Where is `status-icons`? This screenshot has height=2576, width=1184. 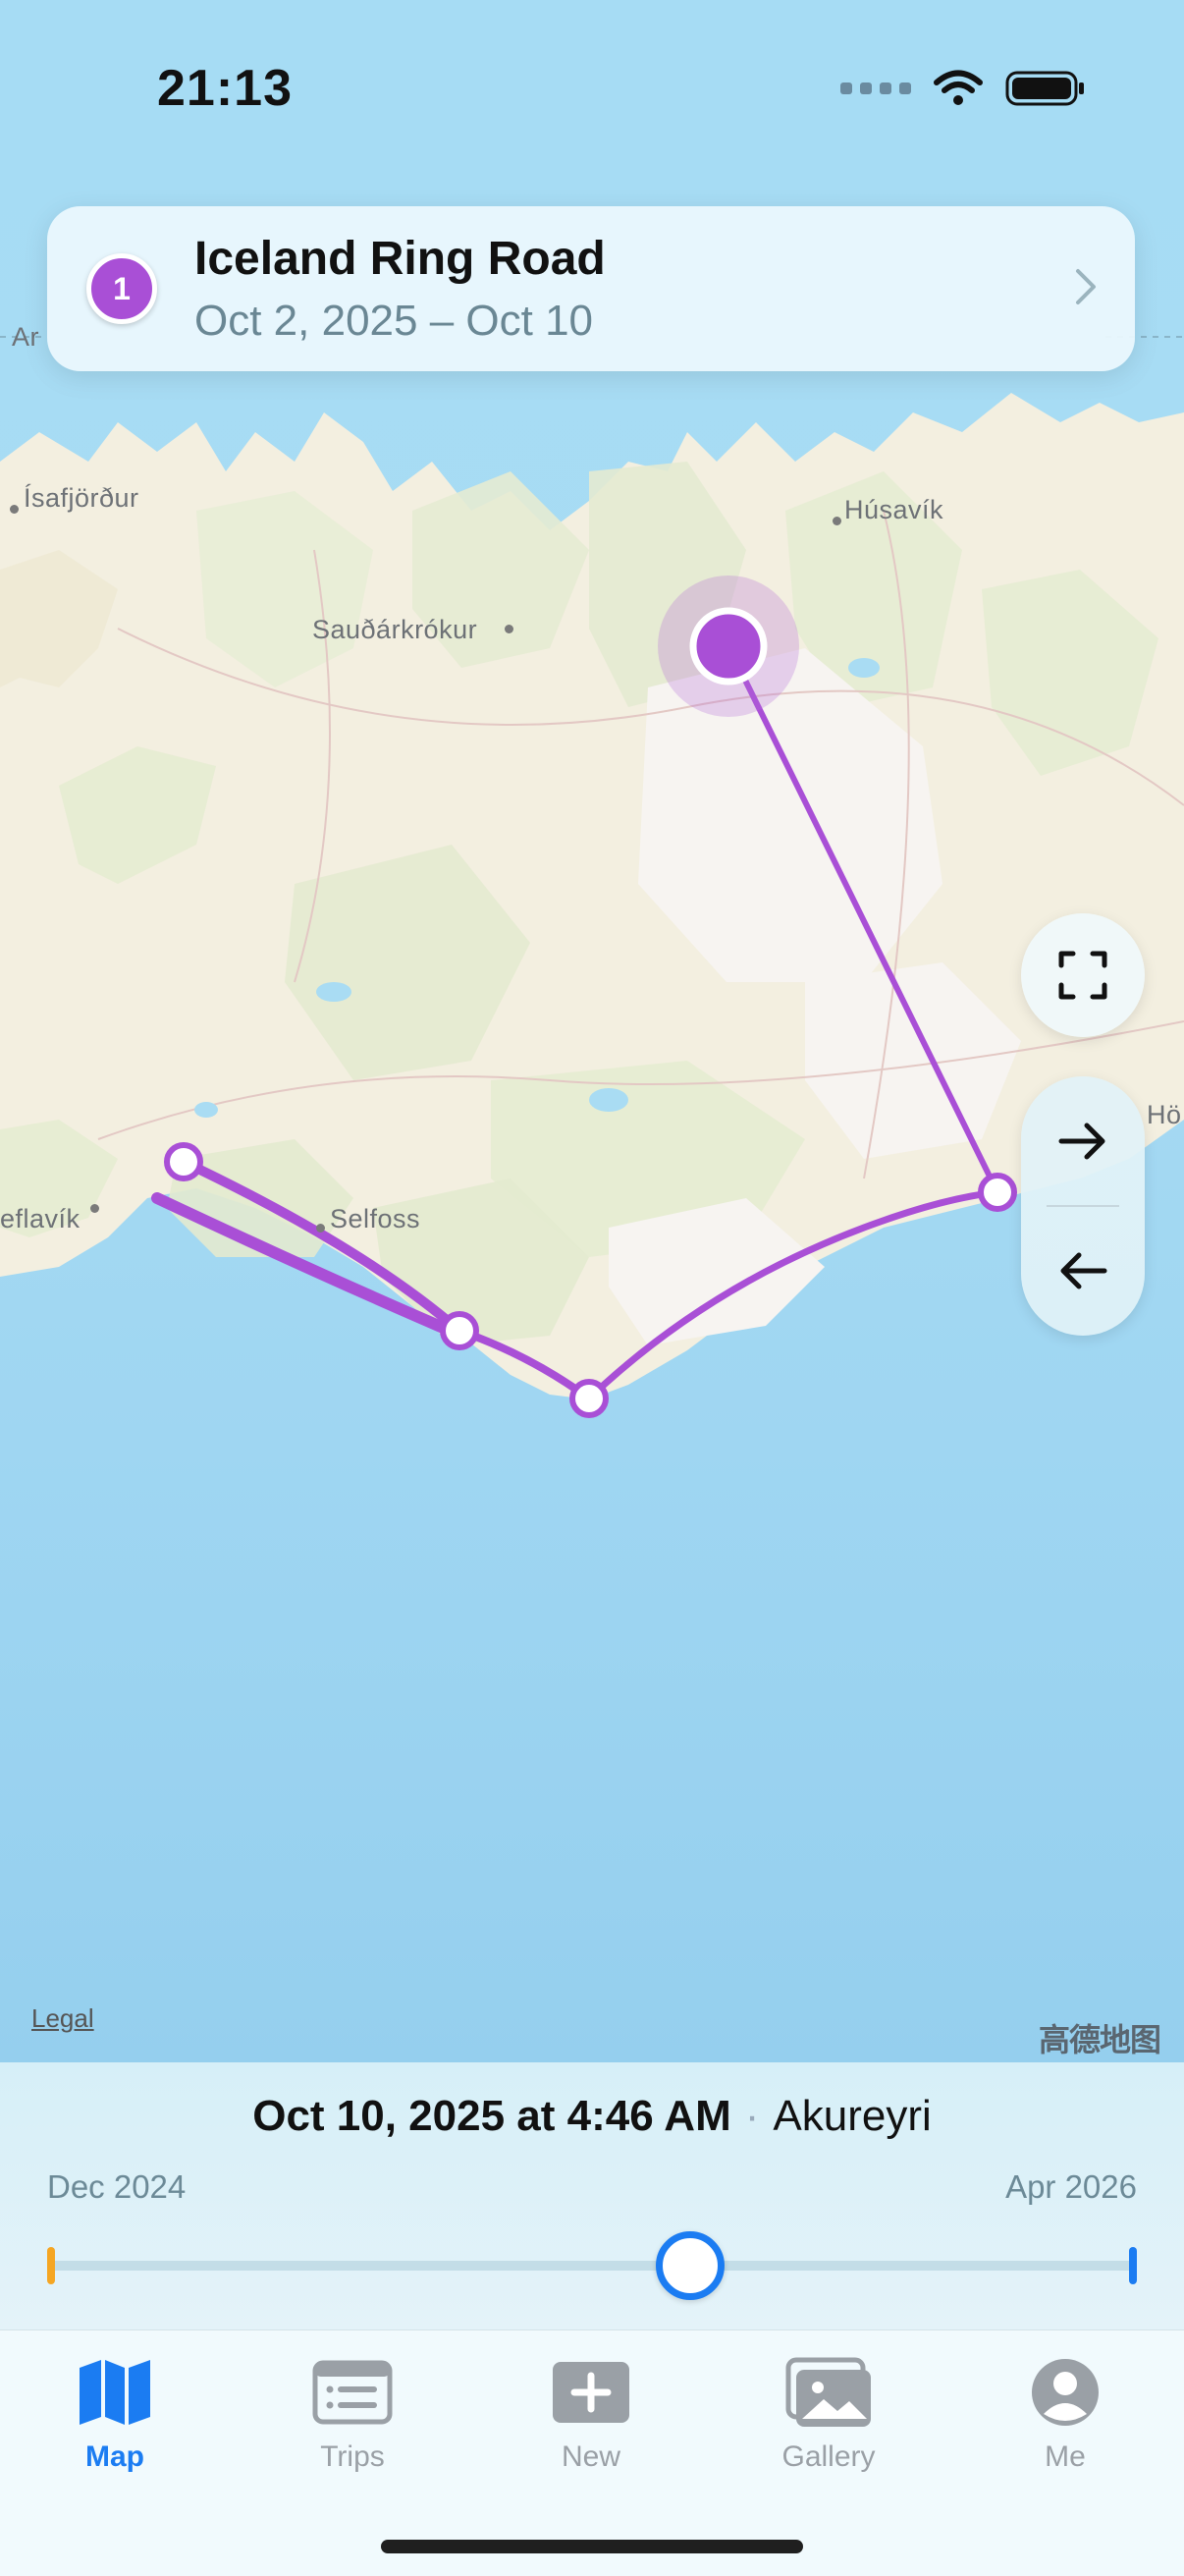 status-icons is located at coordinates (963, 88).